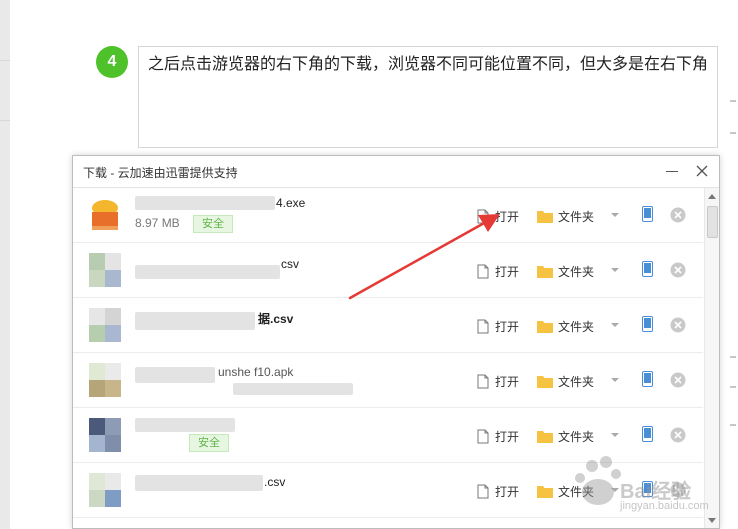  I want to click on page-left-edge, so click(5, 264).